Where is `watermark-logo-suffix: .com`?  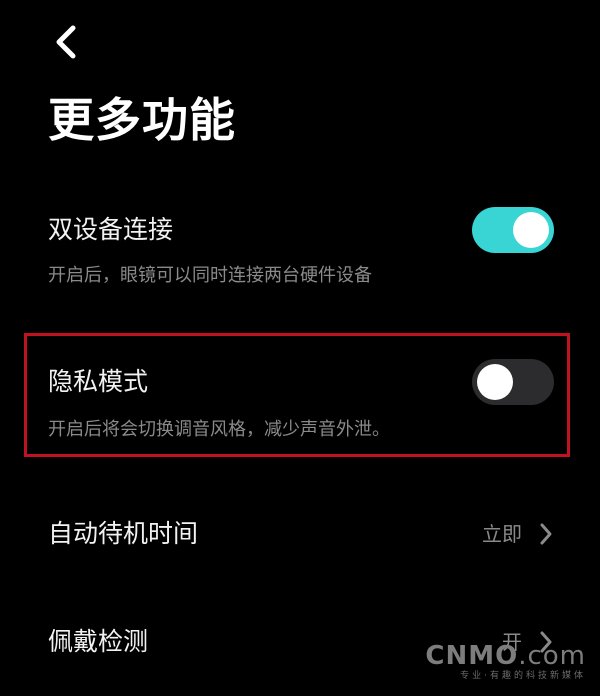 watermark-logo-suffix: .com is located at coordinates (552, 656).